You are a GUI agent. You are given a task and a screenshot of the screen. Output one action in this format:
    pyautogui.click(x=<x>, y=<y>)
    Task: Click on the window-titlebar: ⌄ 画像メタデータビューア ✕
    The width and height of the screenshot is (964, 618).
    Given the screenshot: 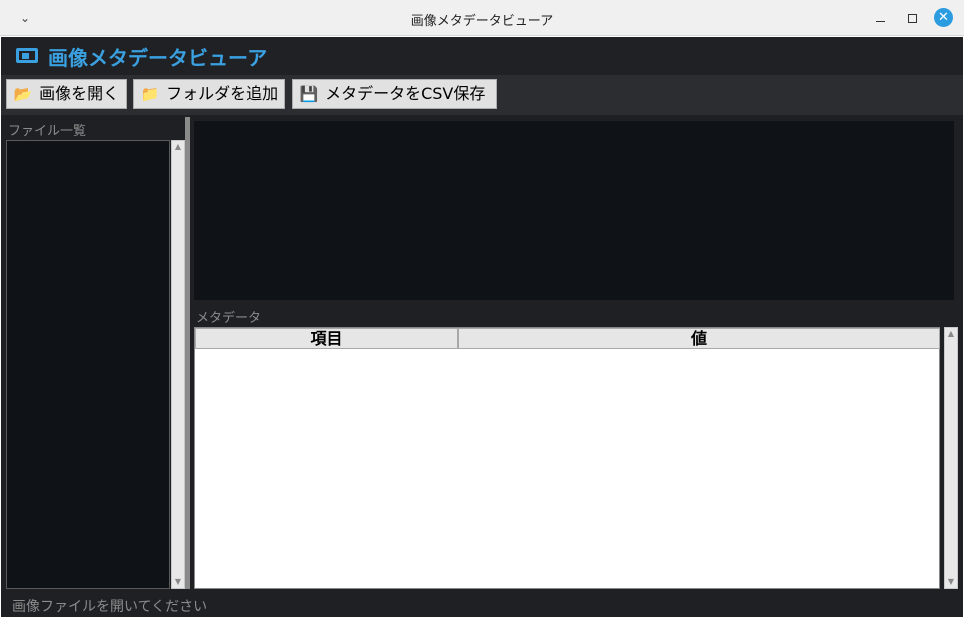 What is the action you would take?
    pyautogui.click(x=482, y=18)
    